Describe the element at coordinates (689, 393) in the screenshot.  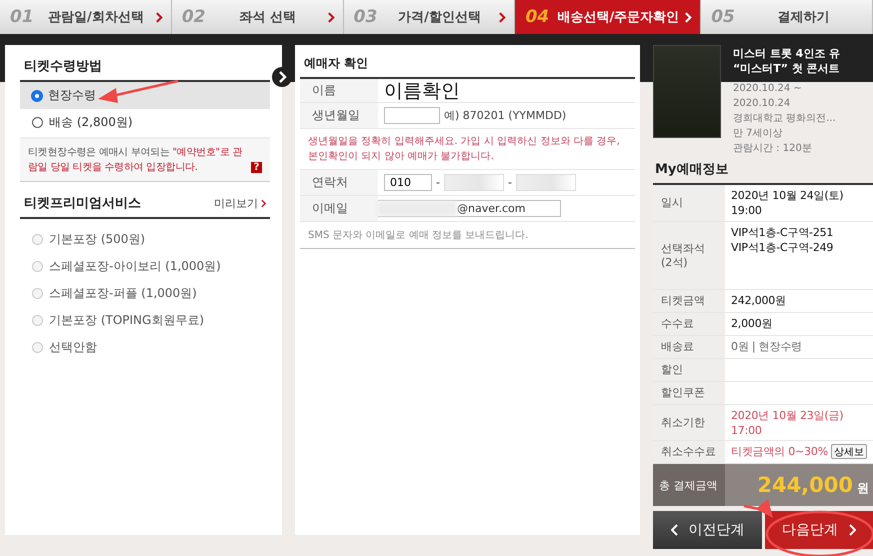
I see `row-label: 할인쿠폰` at that location.